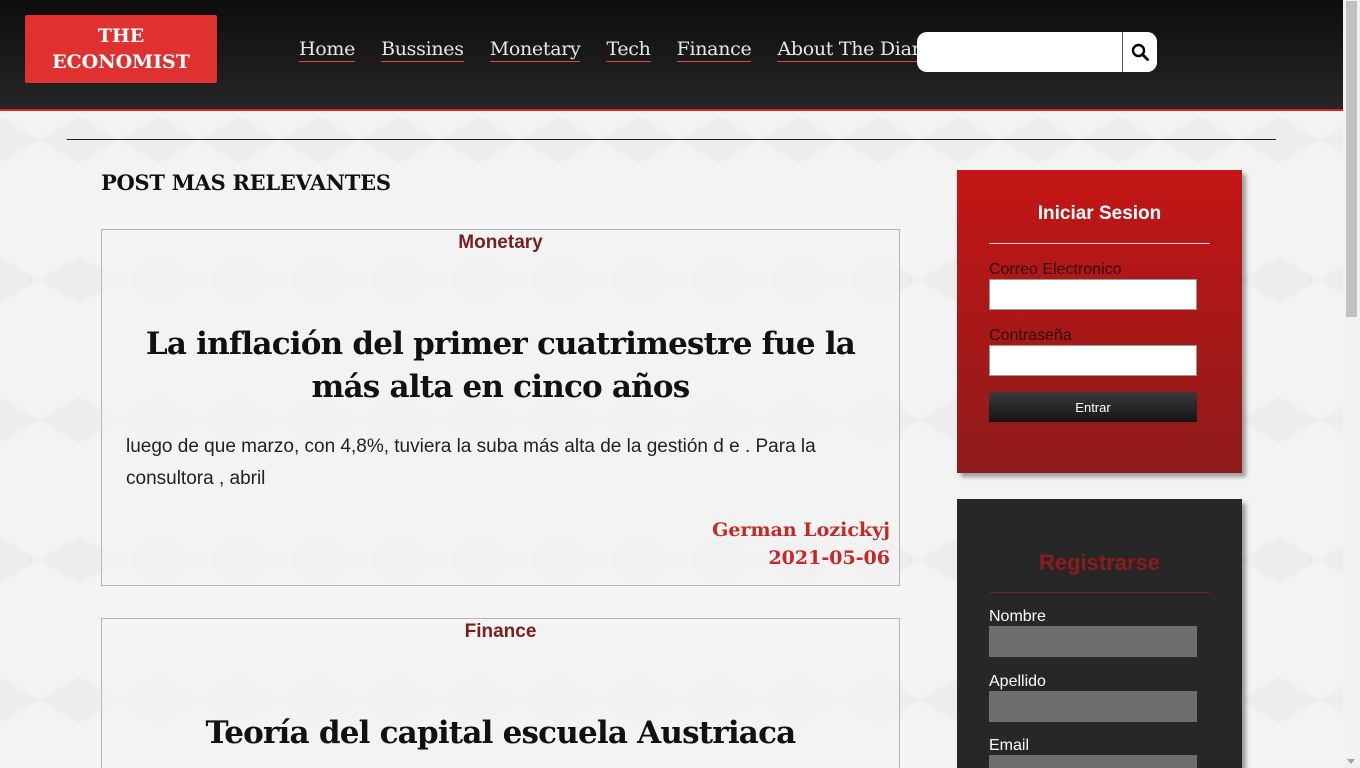 Image resolution: width=1360 pixels, height=768 pixels. I want to click on search-button, so click(1139, 52).